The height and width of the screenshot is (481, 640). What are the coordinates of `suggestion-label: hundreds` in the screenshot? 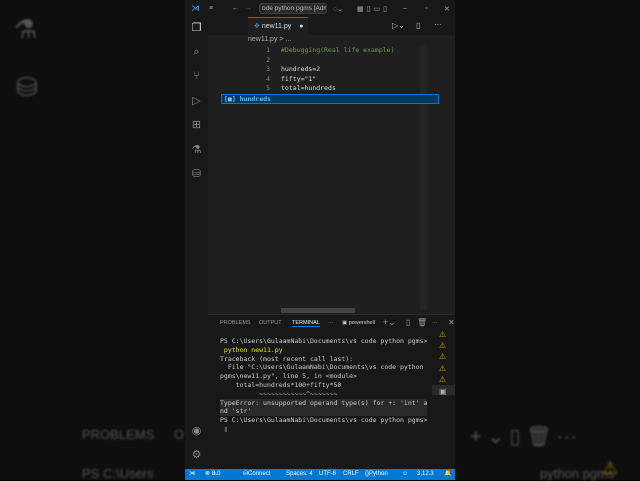 It's located at (255, 99).